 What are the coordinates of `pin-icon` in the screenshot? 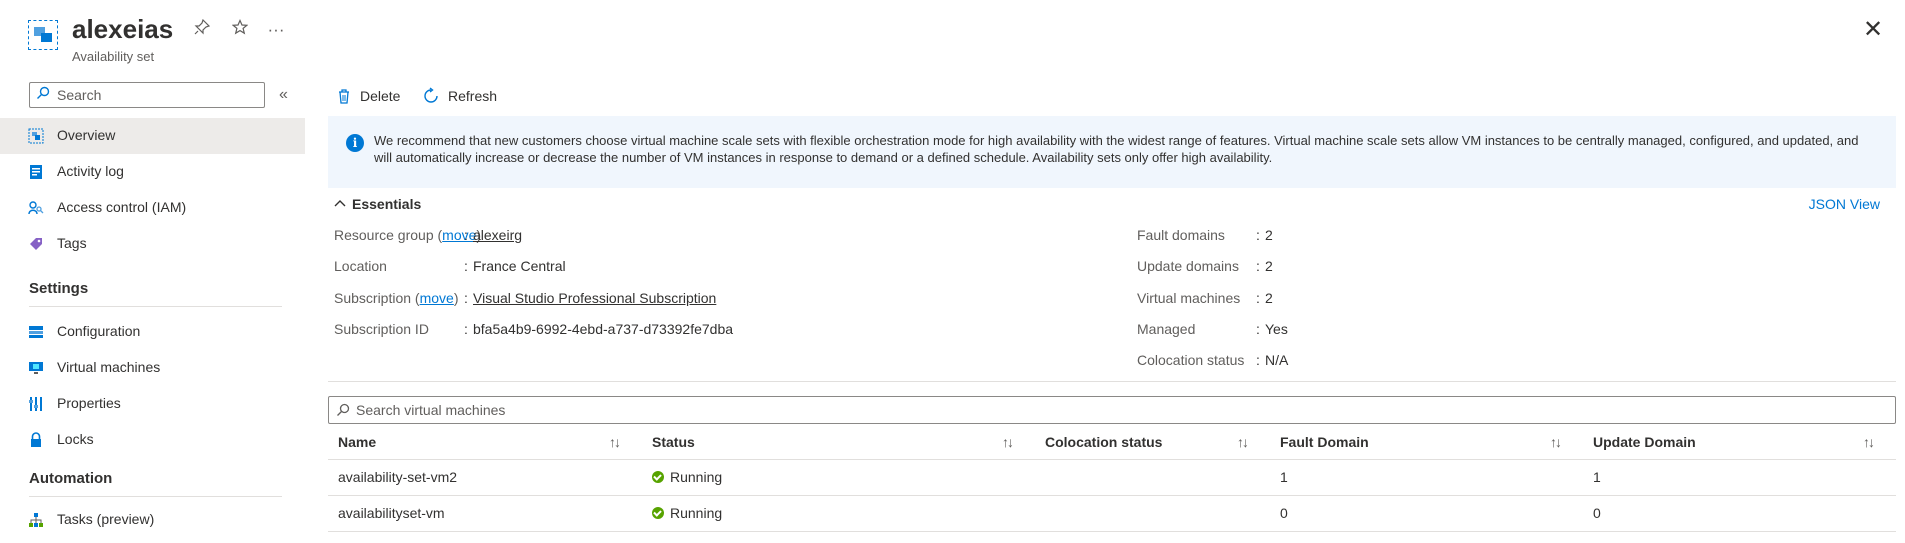 It's located at (202, 30).